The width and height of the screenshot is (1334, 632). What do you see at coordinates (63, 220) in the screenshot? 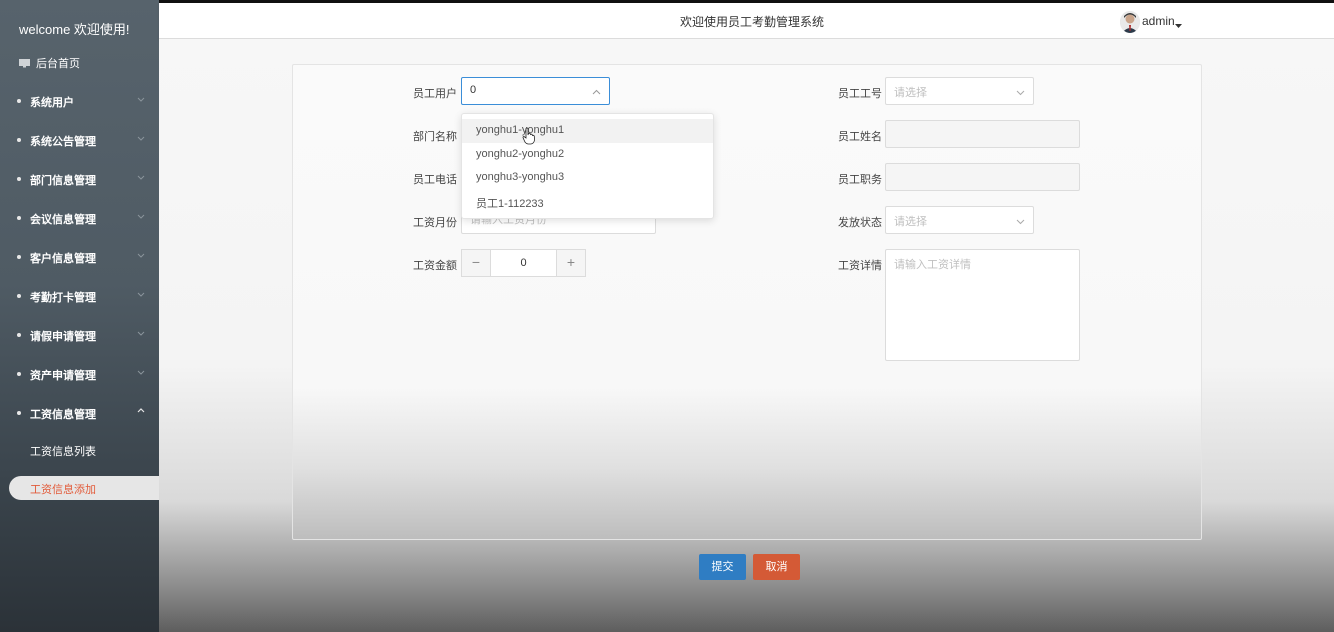
I see `sidebar-item-label: 会议信息管理` at bounding box center [63, 220].